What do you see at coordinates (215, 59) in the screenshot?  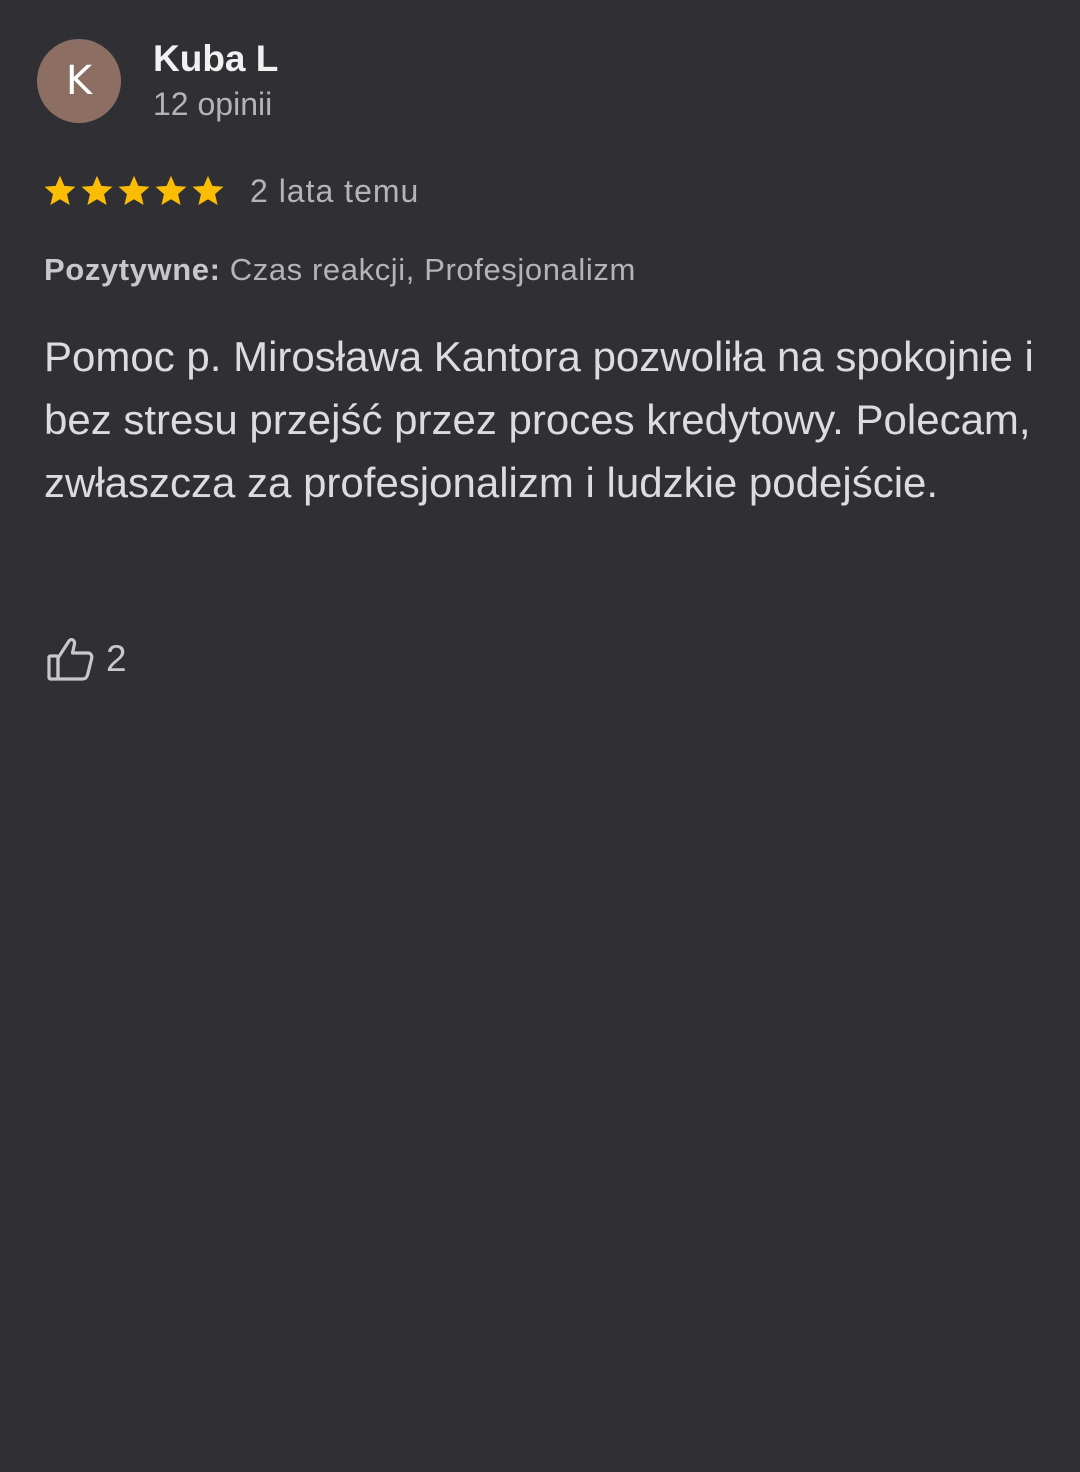 I see `author-name: Kuba L` at bounding box center [215, 59].